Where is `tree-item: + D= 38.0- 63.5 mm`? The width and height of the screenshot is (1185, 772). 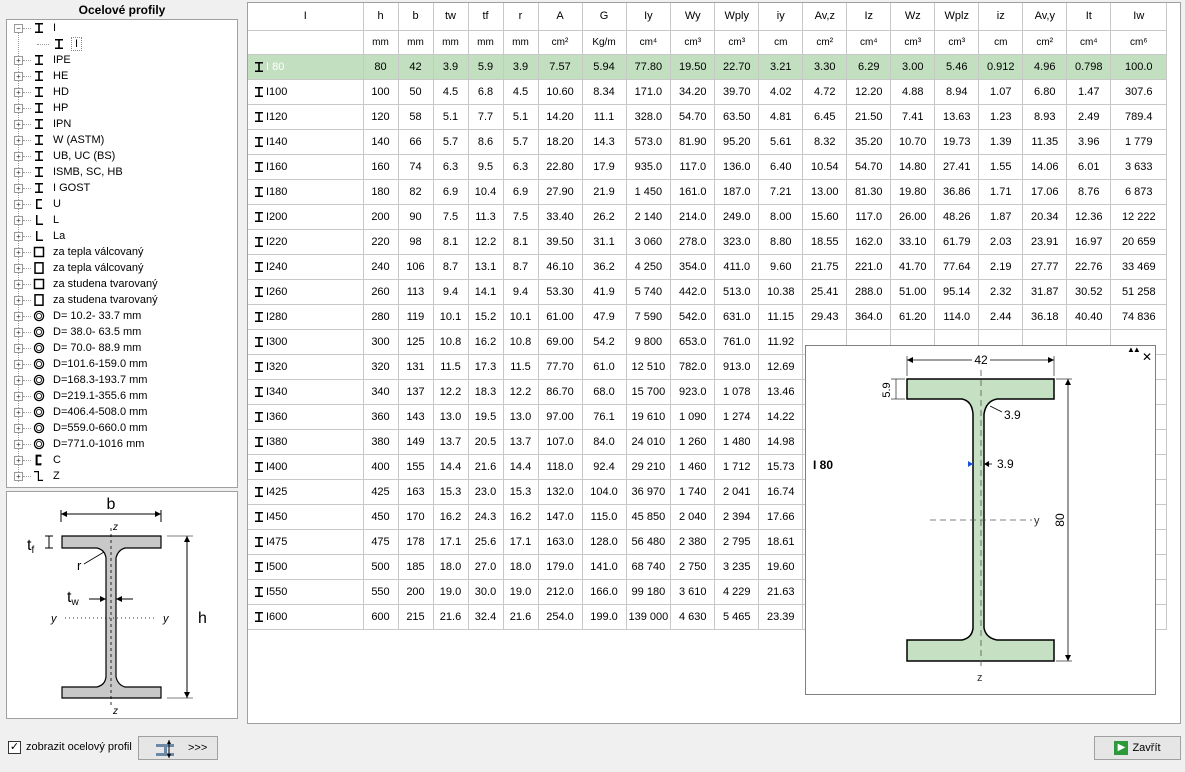 tree-item: + D= 38.0- 63.5 mm is located at coordinates (122, 332).